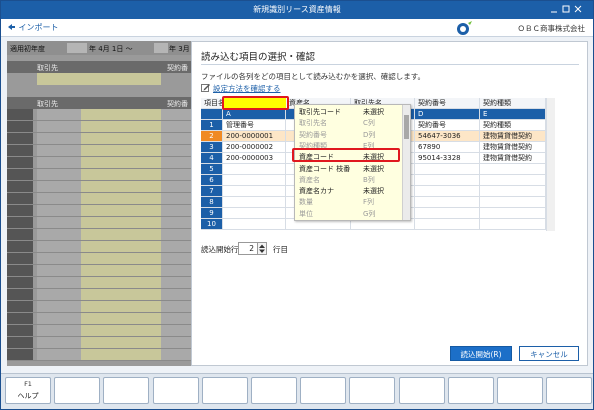 The image size is (594, 410). I want to click on function-key-id: F1, so click(28, 384).